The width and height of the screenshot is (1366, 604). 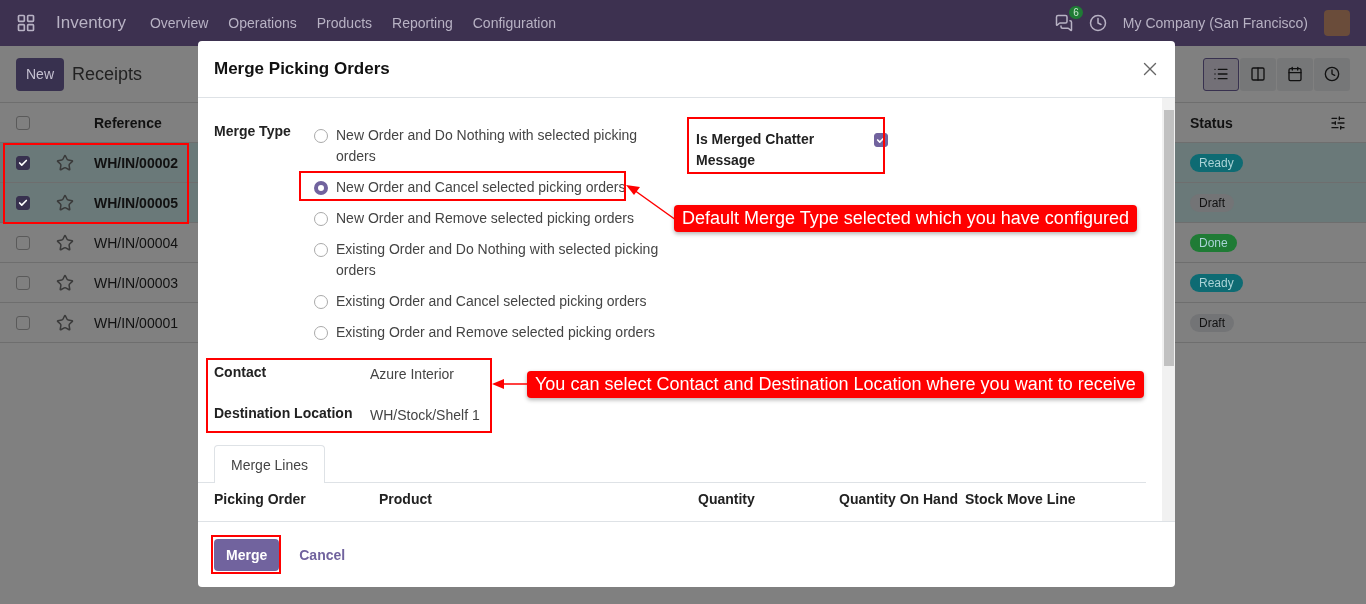 I want to click on app-name: Inventory, so click(x=91, y=23).